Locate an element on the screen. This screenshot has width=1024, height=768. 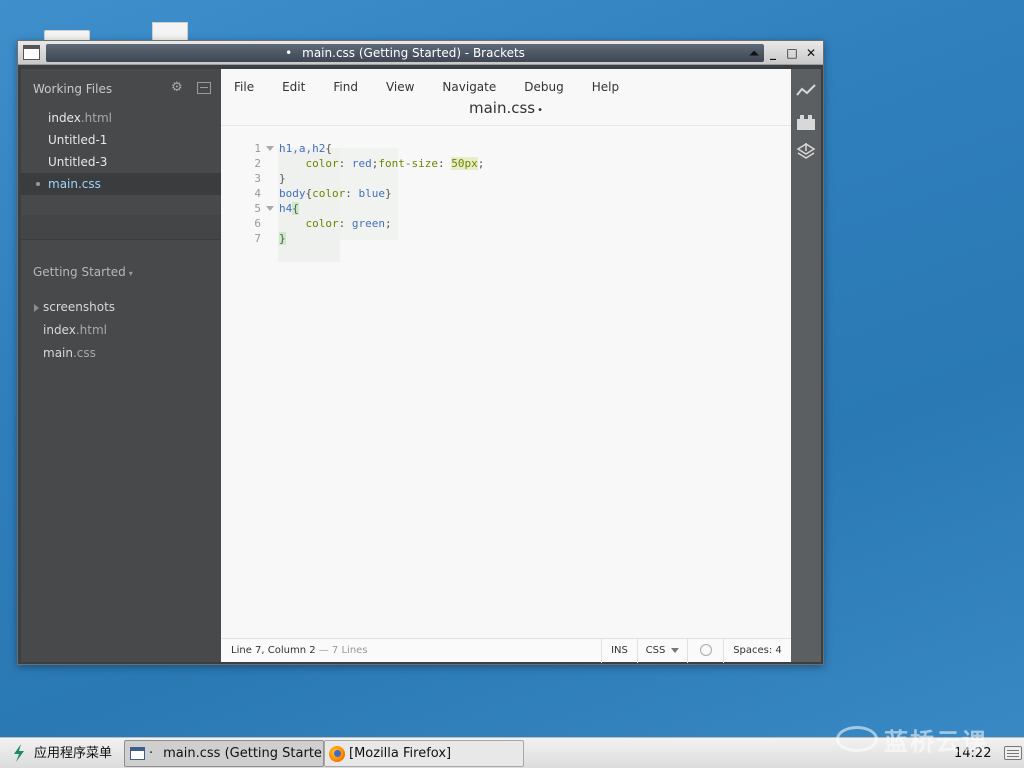
code-line: 5 h4{ is located at coordinates (506, 208).